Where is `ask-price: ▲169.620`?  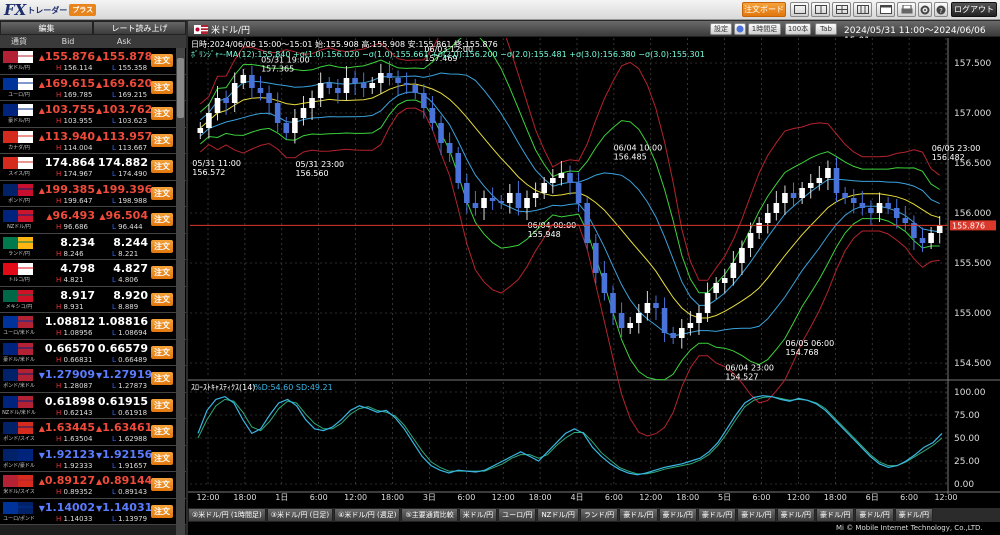 ask-price: ▲169.620 is located at coordinates (124, 83).